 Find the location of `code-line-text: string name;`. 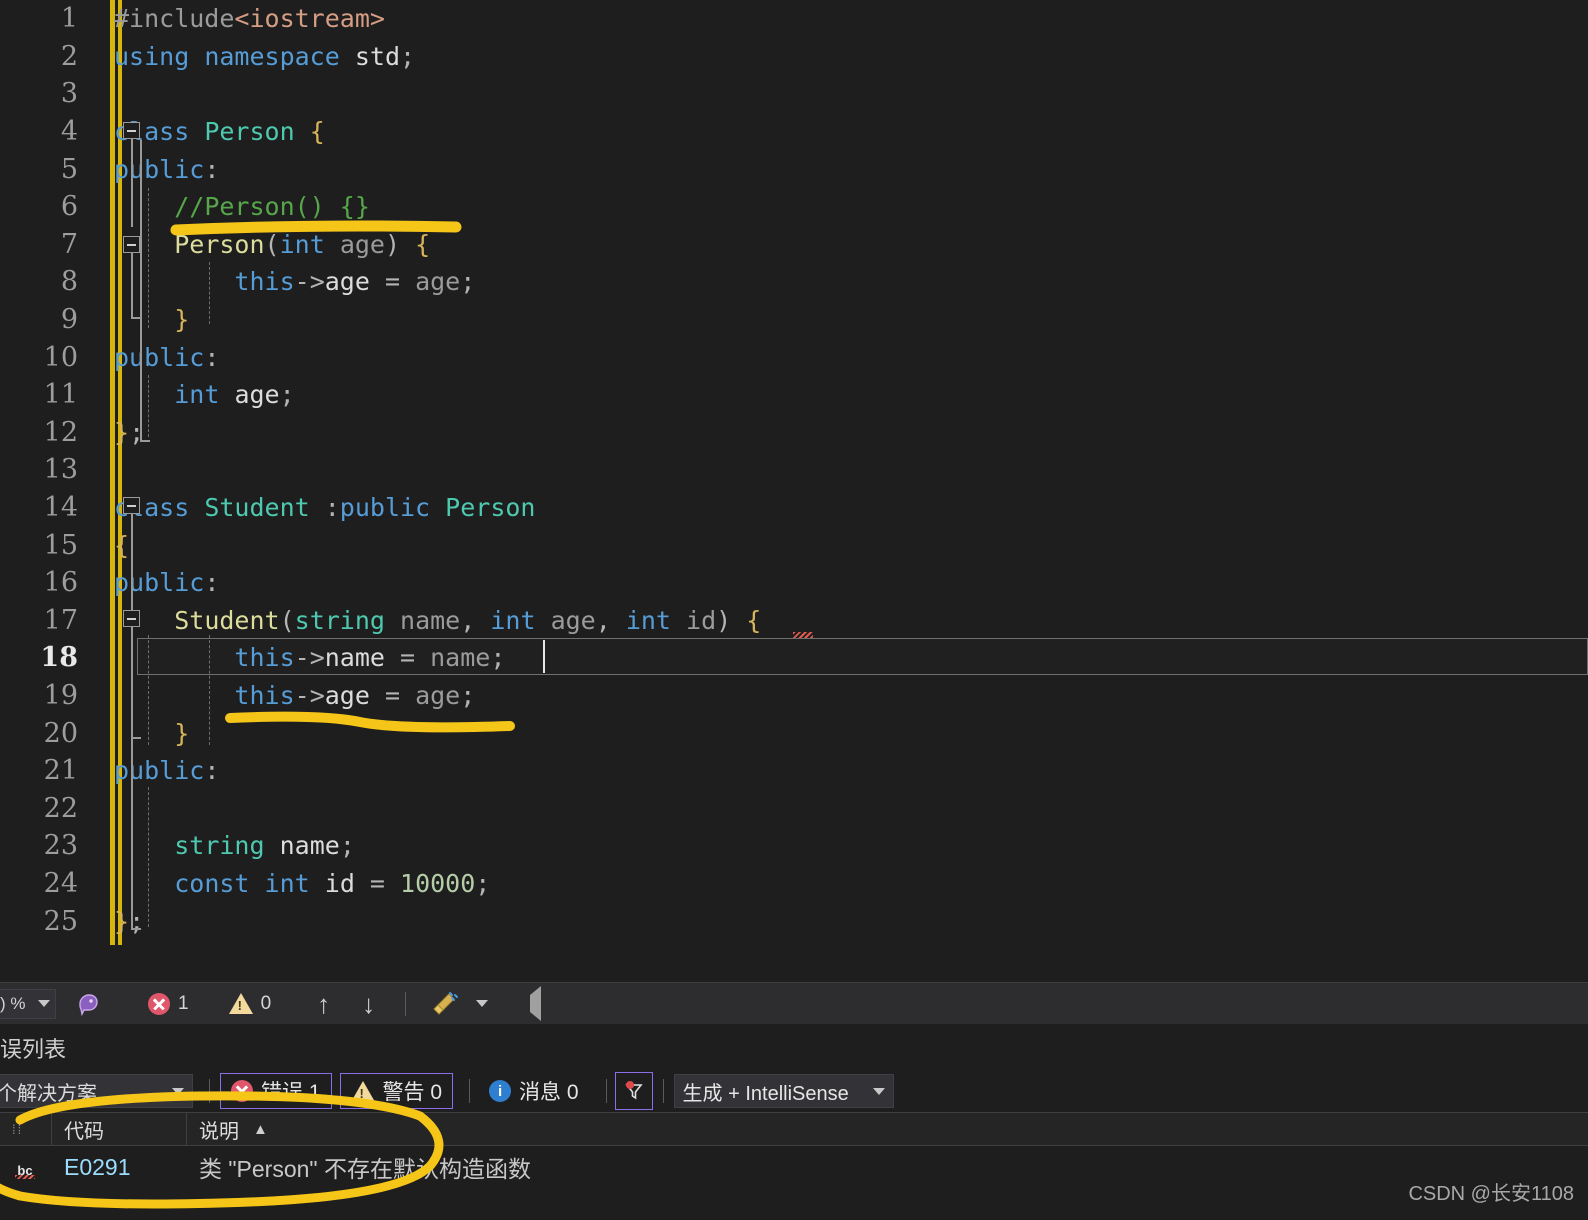

code-line-text: string name; is located at coordinates (264, 846).